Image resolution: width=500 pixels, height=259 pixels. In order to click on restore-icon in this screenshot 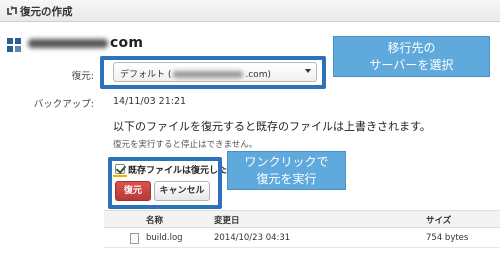, I will do `click(12, 10)`.